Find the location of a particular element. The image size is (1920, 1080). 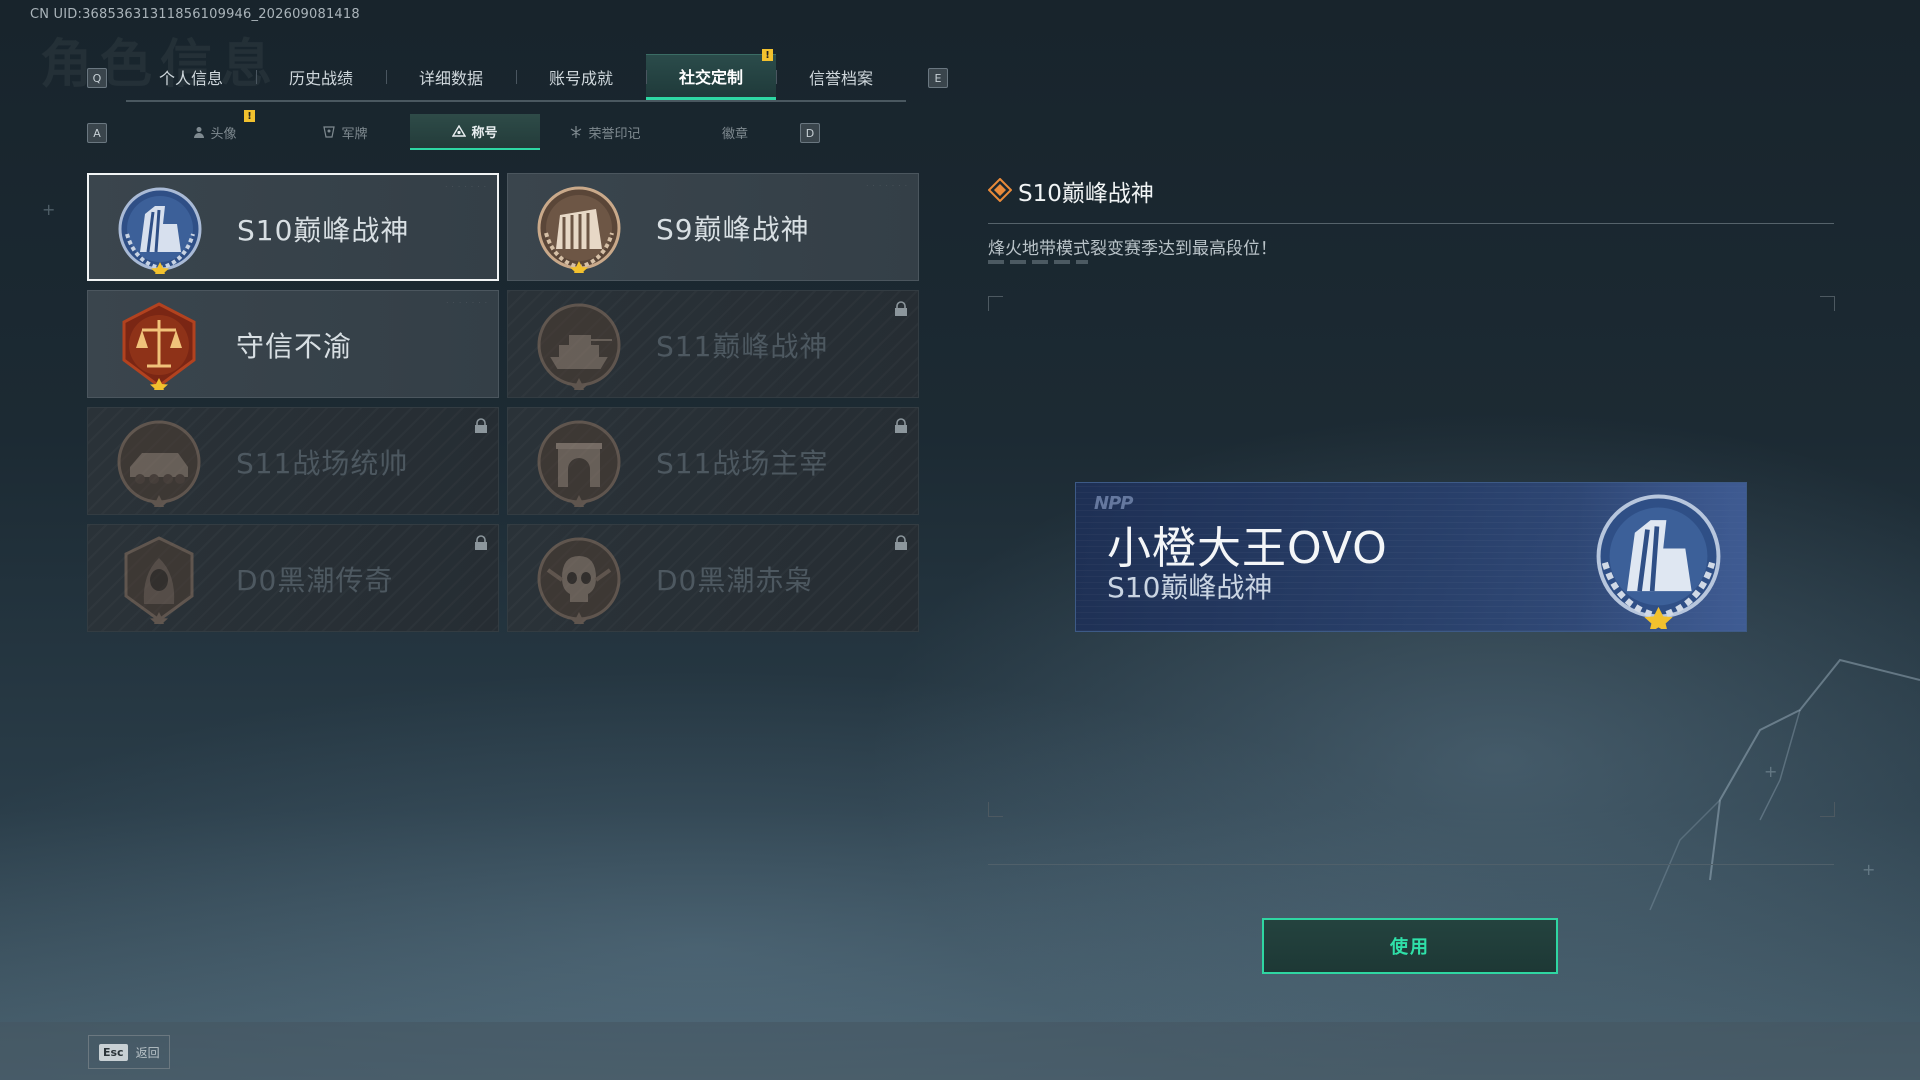

tab-label: 详细数据 is located at coordinates (450, 78).